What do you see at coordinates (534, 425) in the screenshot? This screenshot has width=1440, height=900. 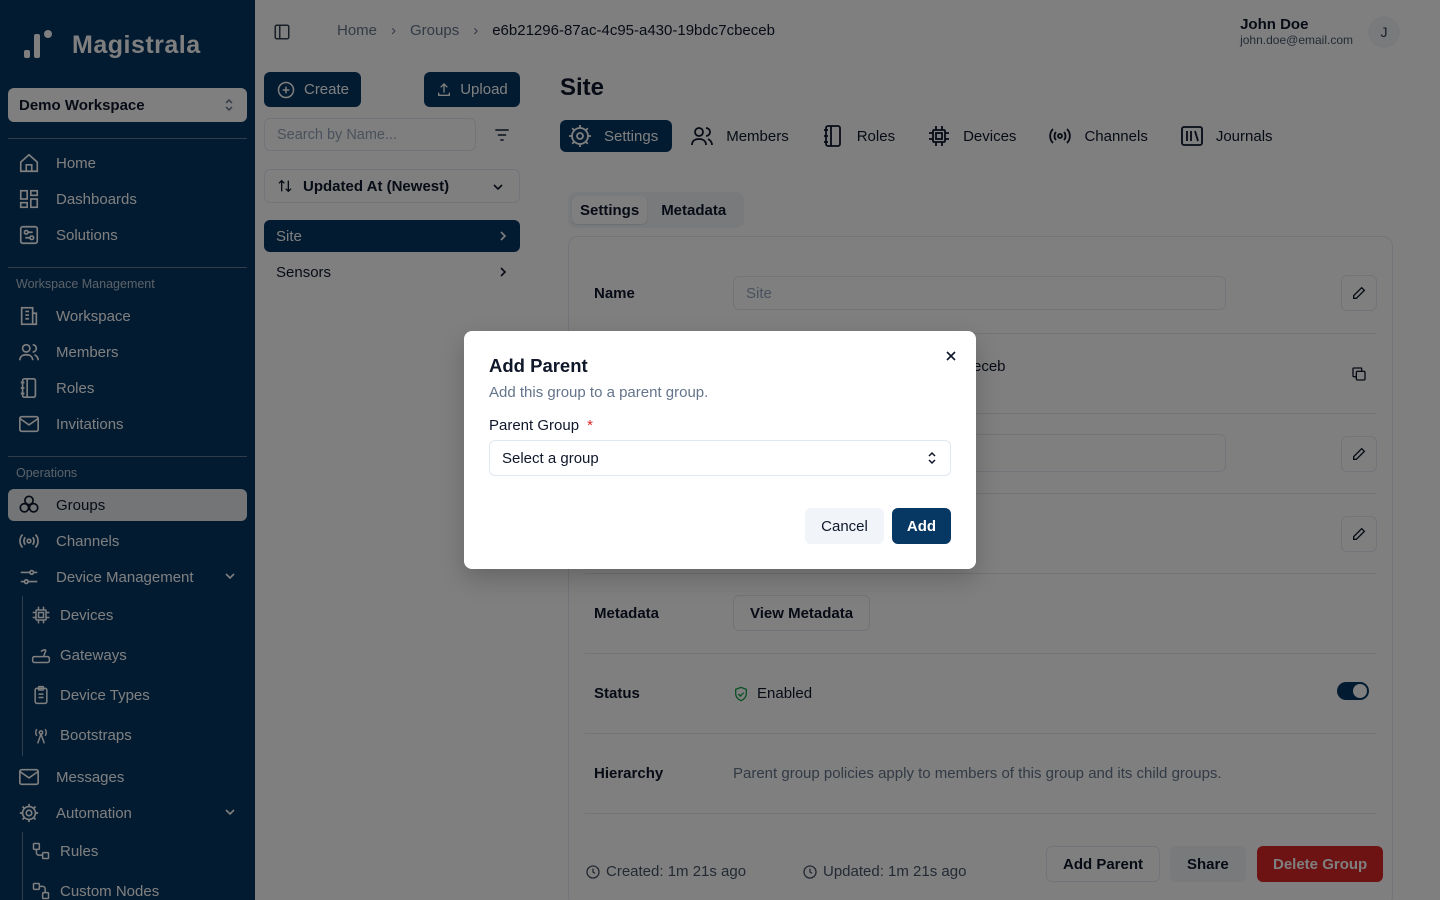 I see `parent-group-label-text: Parent Group` at bounding box center [534, 425].